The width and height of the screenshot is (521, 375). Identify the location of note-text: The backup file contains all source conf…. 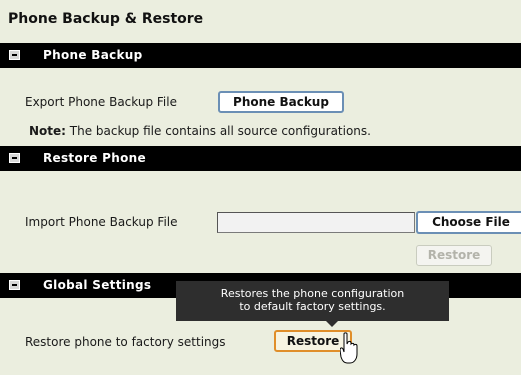
(220, 131).